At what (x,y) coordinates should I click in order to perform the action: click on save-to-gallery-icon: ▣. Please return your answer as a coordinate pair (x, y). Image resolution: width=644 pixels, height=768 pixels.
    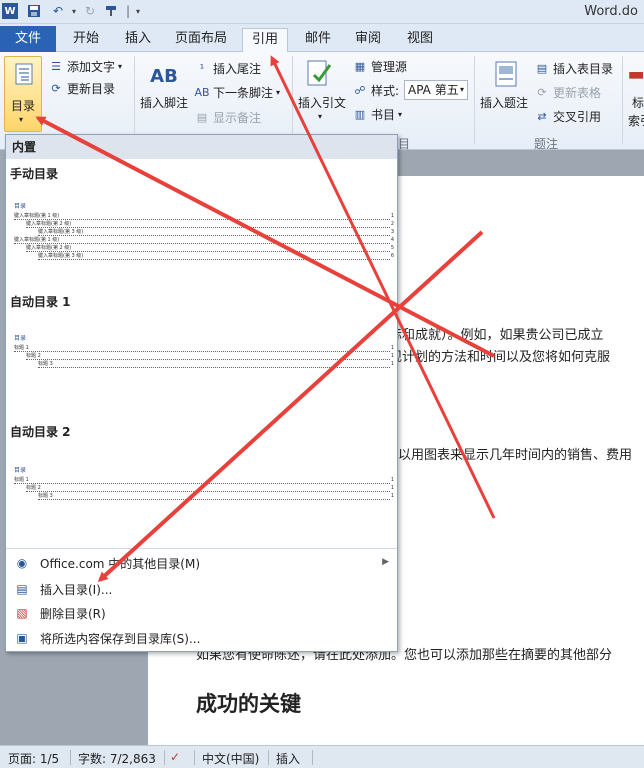
    Looking at the image, I should click on (22, 638).